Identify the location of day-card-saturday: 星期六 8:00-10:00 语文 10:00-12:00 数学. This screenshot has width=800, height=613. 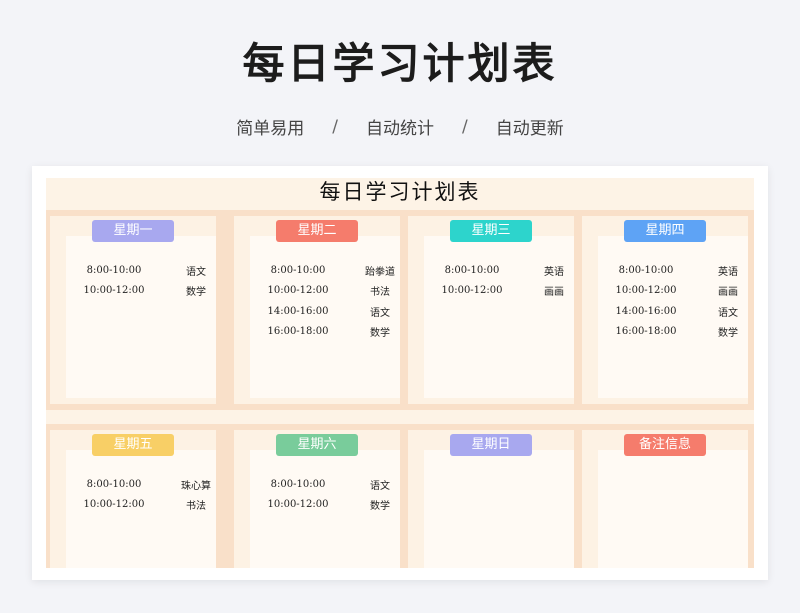
(317, 499).